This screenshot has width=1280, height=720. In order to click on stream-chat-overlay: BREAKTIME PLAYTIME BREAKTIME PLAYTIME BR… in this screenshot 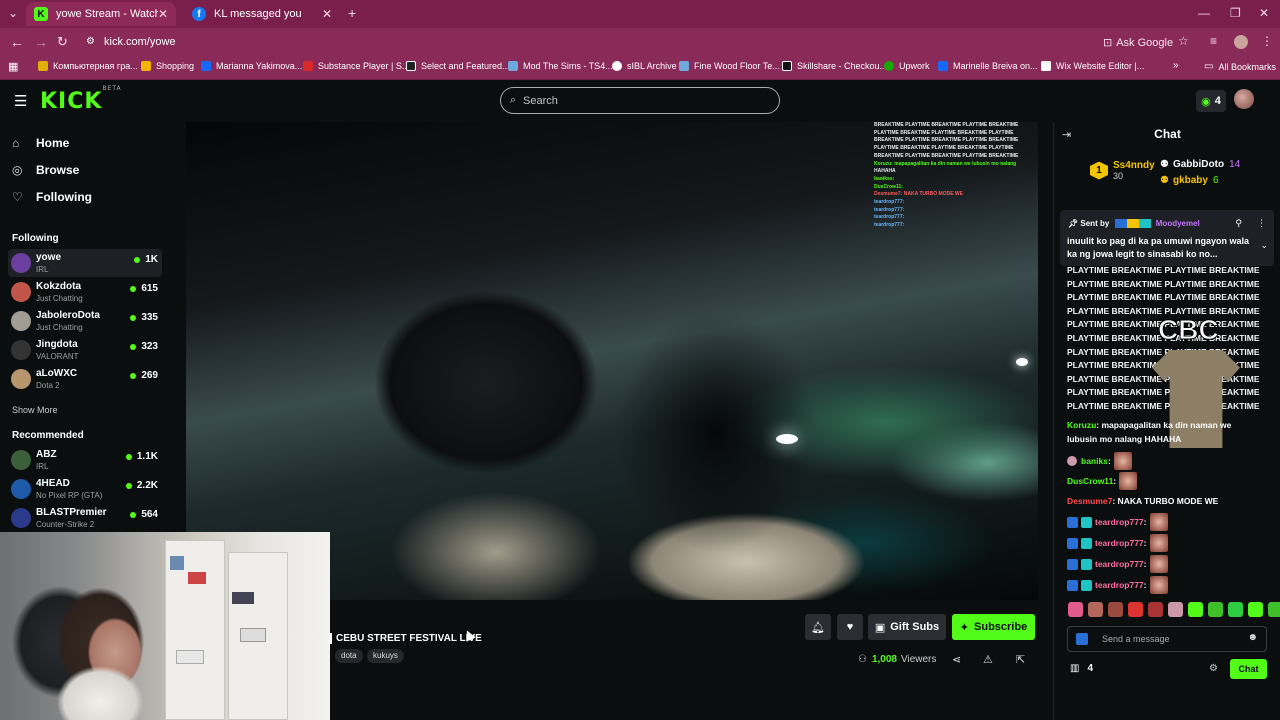, I will do `click(946, 175)`.